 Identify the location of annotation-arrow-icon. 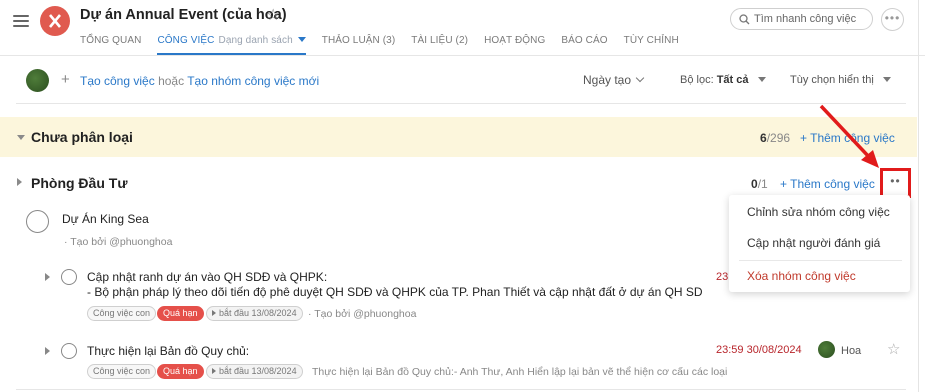
(849, 136).